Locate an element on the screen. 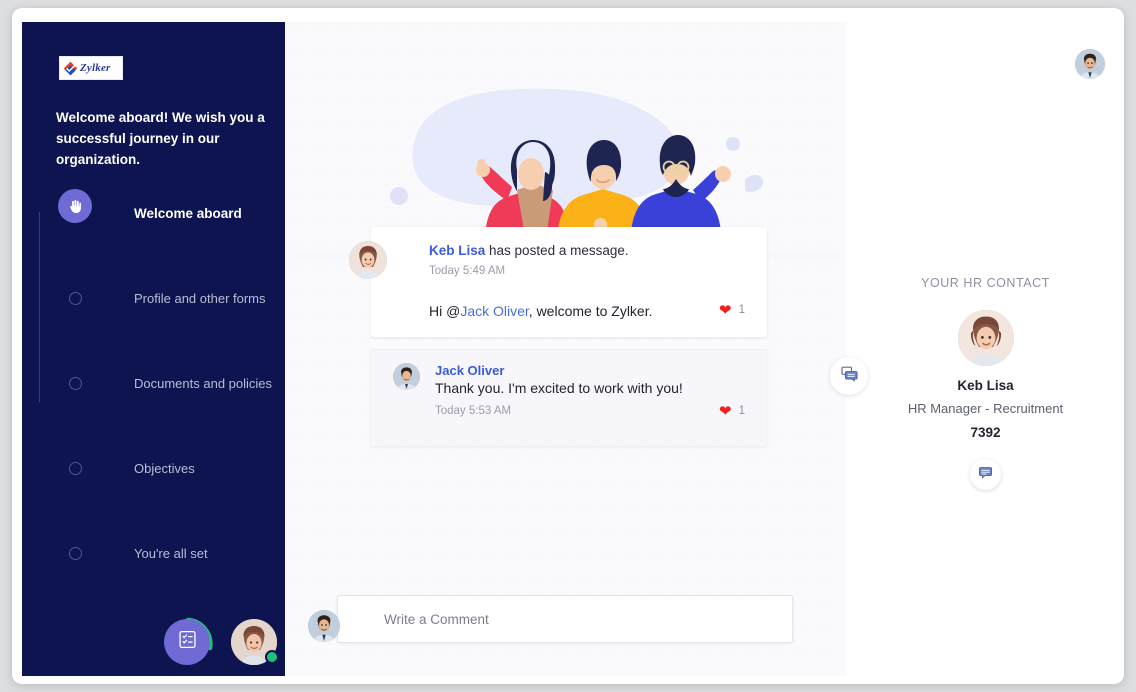 This screenshot has width=1136, height=692. reply-like-count: 1 is located at coordinates (741, 411).